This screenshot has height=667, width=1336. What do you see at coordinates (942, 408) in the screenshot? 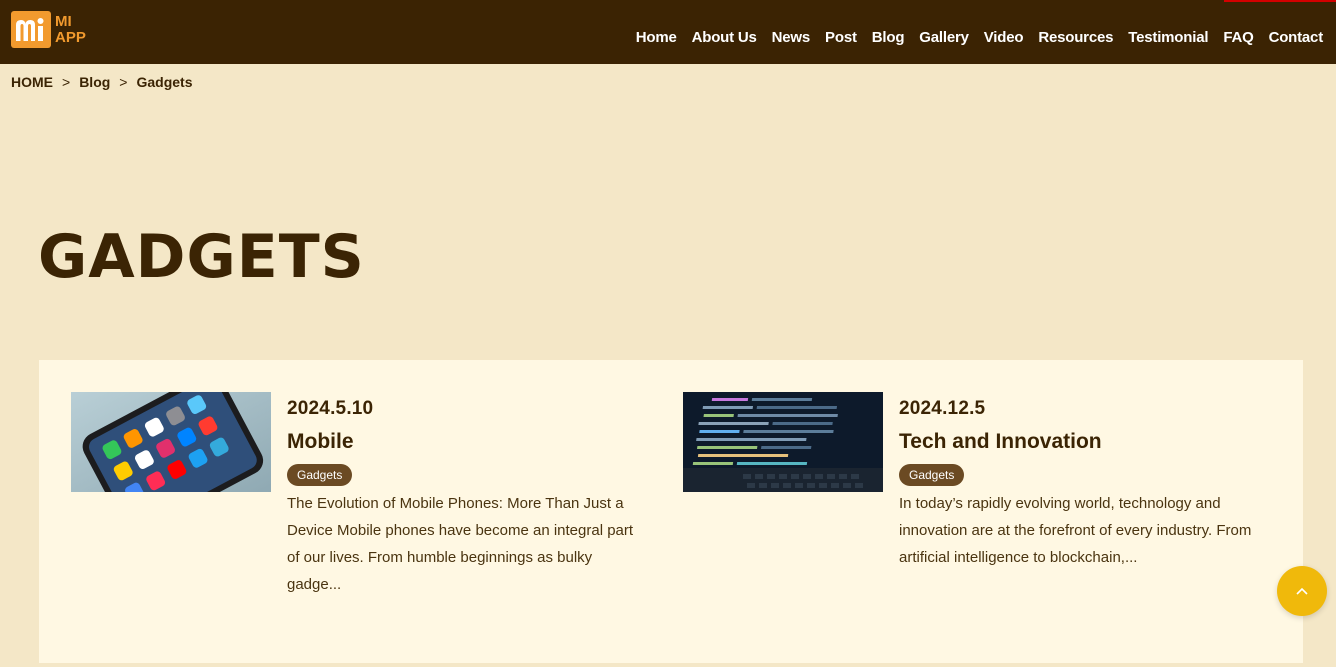
I see `post-date: 2024.12.5` at bounding box center [942, 408].